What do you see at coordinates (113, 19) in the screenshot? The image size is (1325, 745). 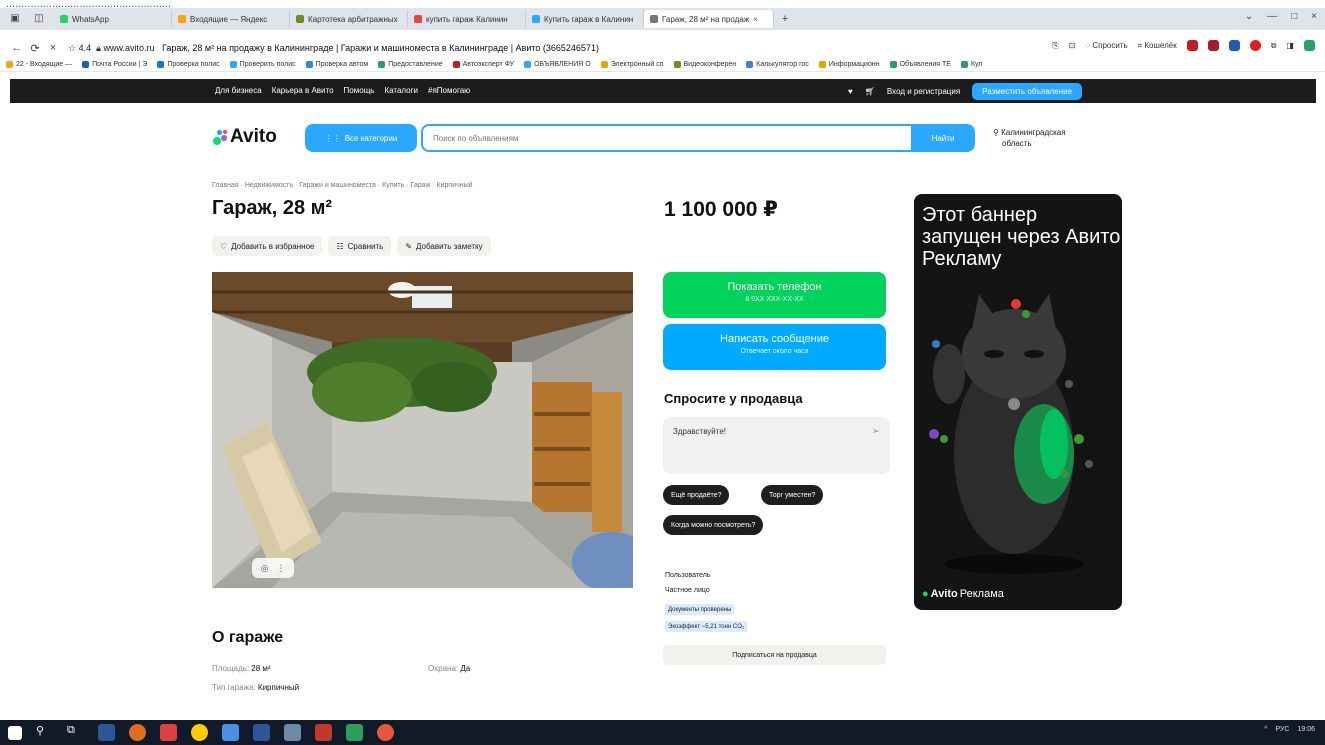 I see `browser-tab: WhatsApp` at bounding box center [113, 19].